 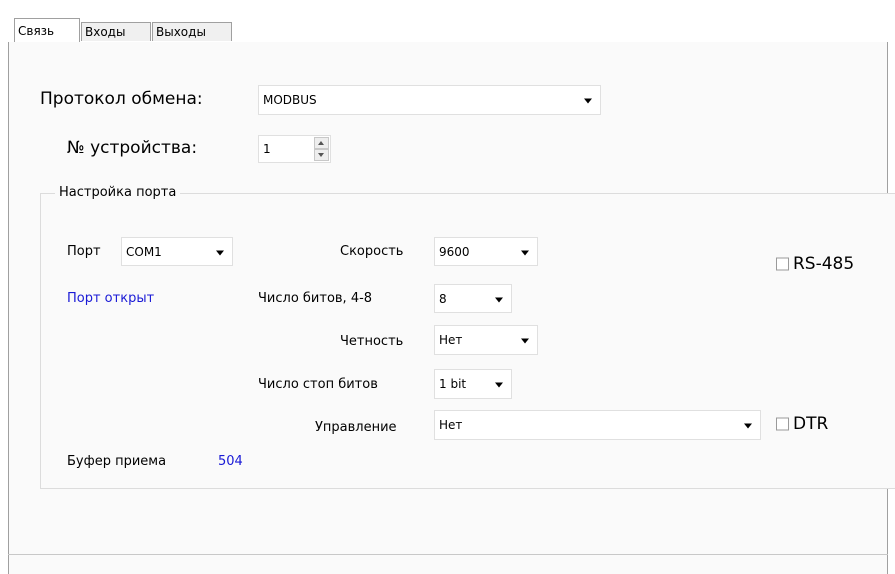 I want to click on stop-bits-select: 1 bit, so click(x=473, y=384).